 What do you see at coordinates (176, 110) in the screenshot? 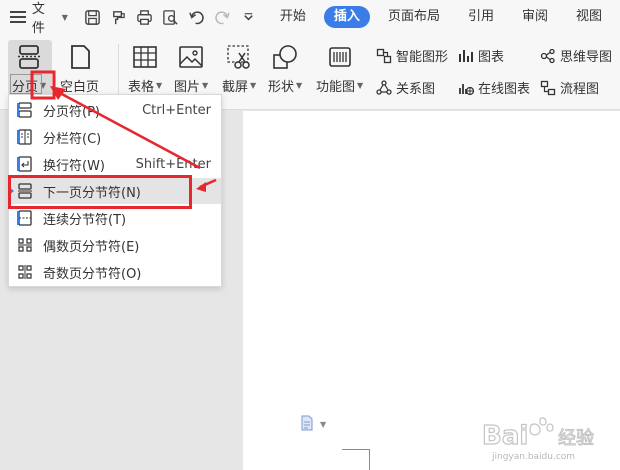
I see `menu-item-shortcut: Ctrl+Enter` at bounding box center [176, 110].